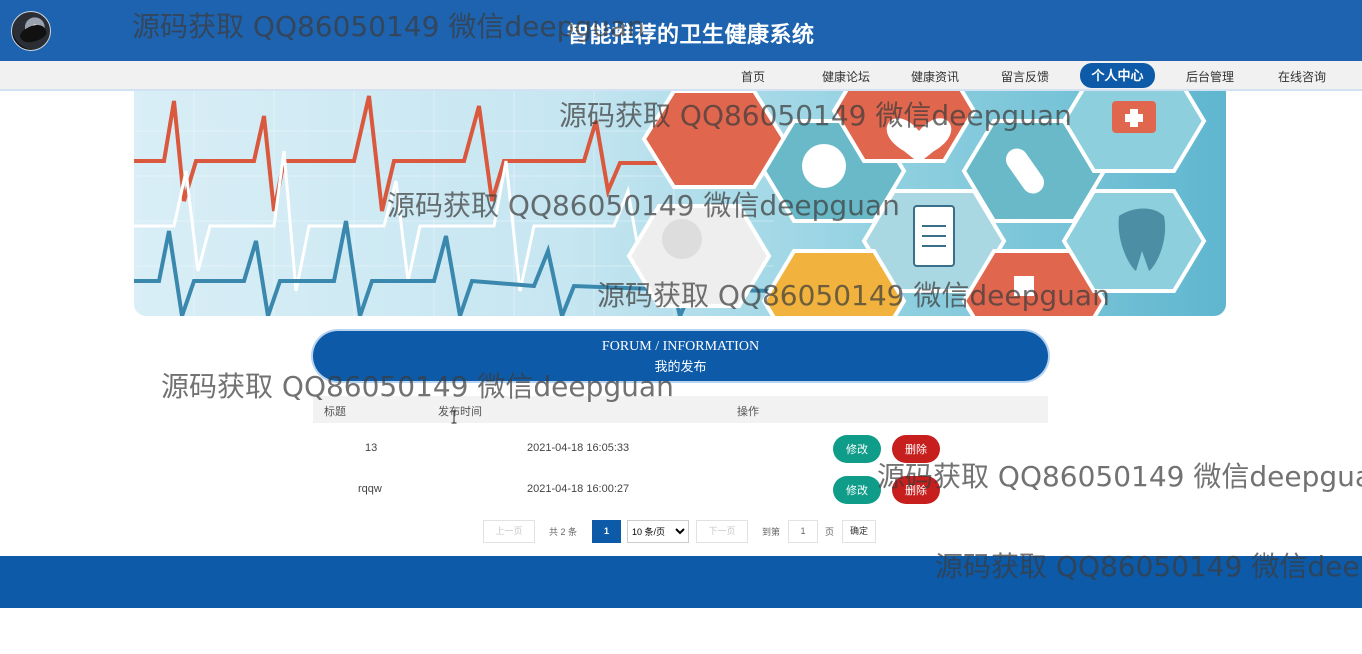 The height and width of the screenshot is (654, 1362). I want to click on site-title: 智能推荐的卫生健康系统, so click(691, 34).